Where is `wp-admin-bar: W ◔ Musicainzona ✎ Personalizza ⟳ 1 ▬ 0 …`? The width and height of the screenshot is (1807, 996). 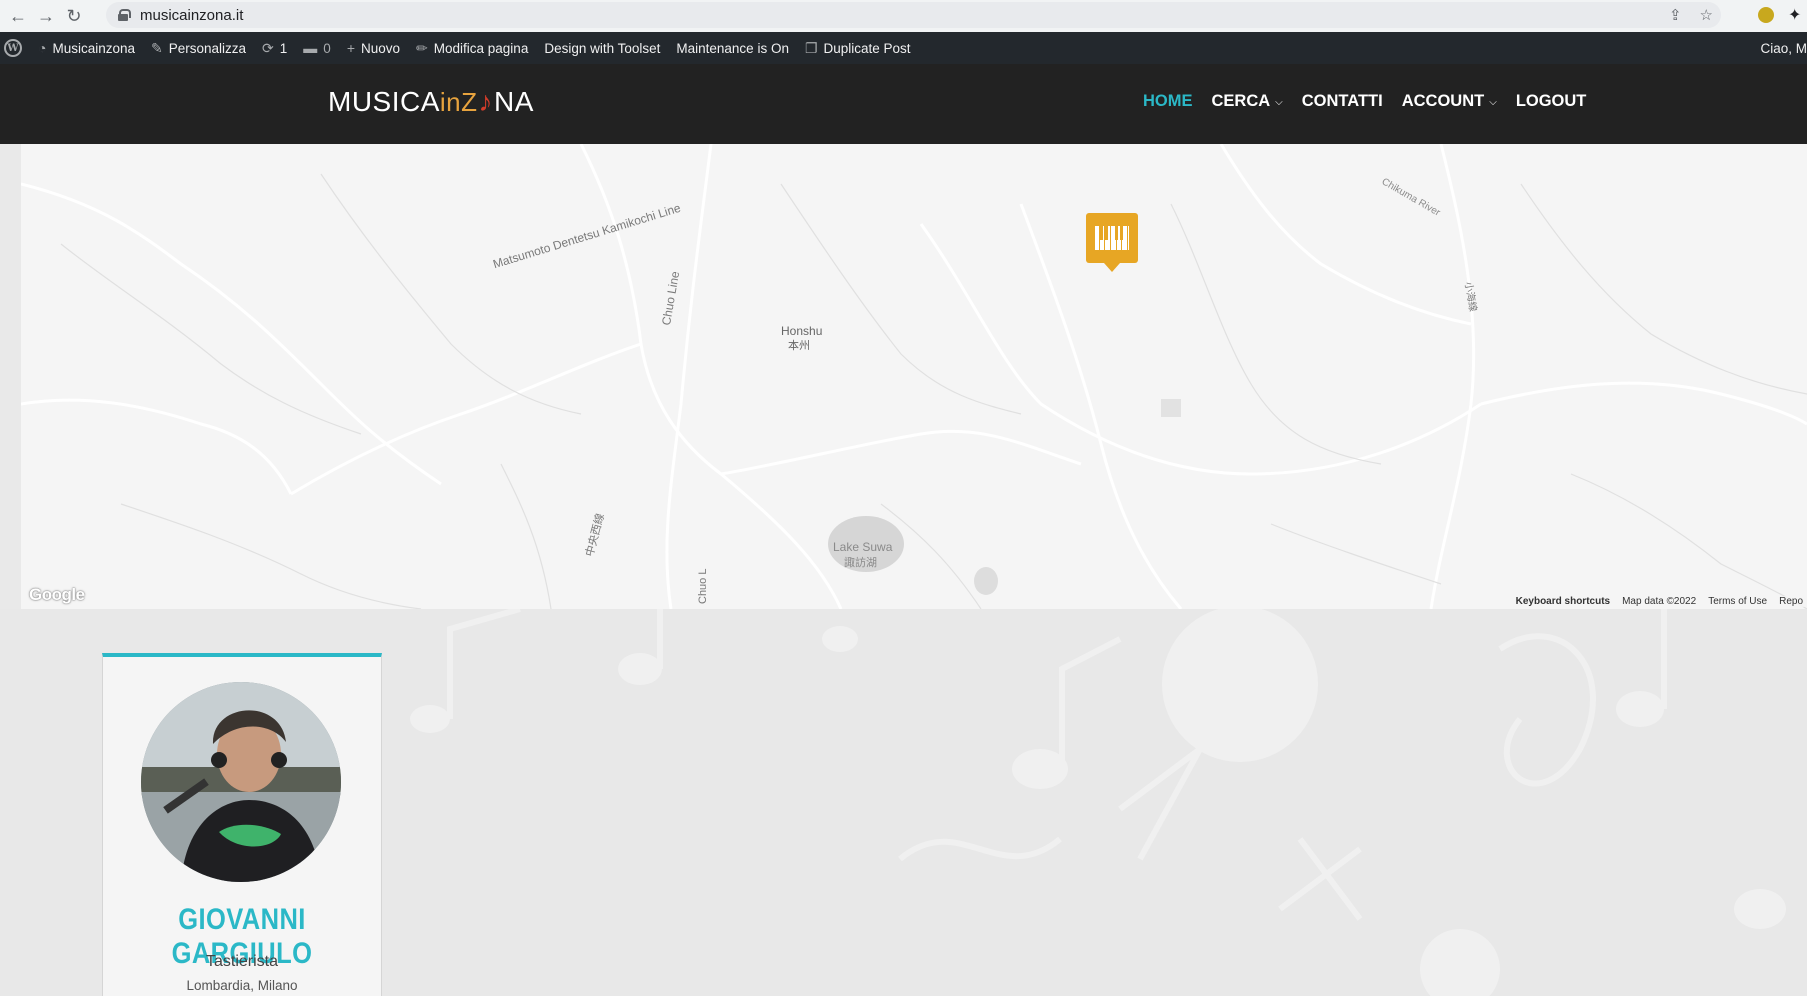
wp-admin-bar: W ◔ Musicainzona ✎ Personalizza ⟳ 1 ▬ 0 … is located at coordinates (903, 48).